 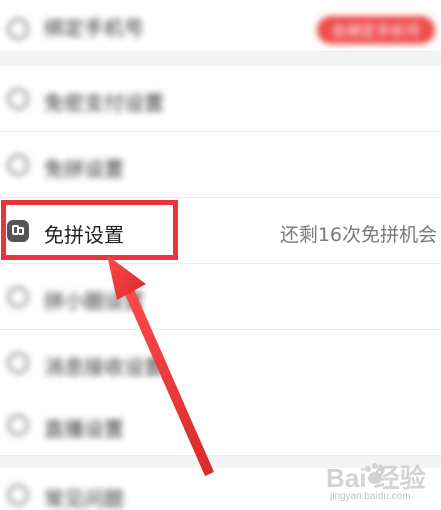 What do you see at coordinates (220, 26) in the screenshot?
I see `settings-row-bind-phone: 绑定手机号 去绑定手机号` at bounding box center [220, 26].